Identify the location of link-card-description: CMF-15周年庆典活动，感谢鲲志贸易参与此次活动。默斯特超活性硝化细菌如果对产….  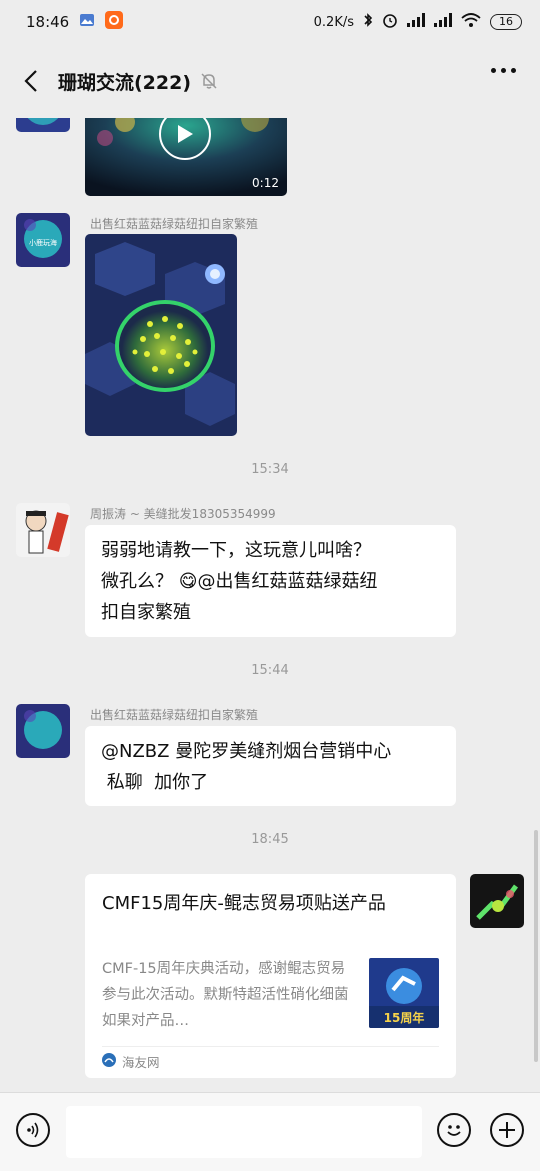
(225, 995).